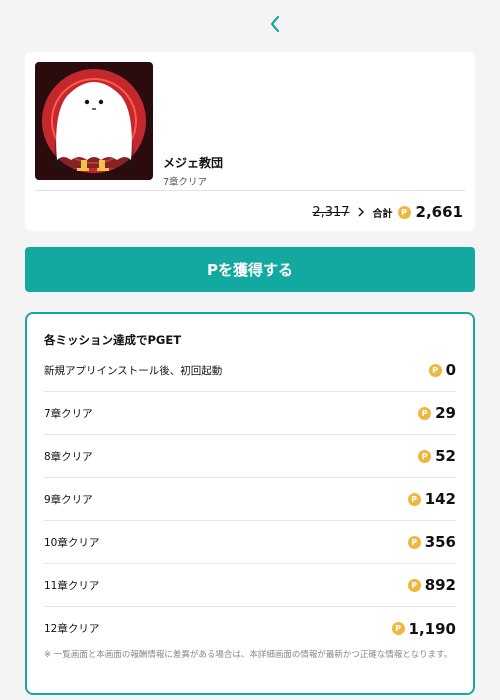  I want to click on total-label: 合計, so click(382, 214).